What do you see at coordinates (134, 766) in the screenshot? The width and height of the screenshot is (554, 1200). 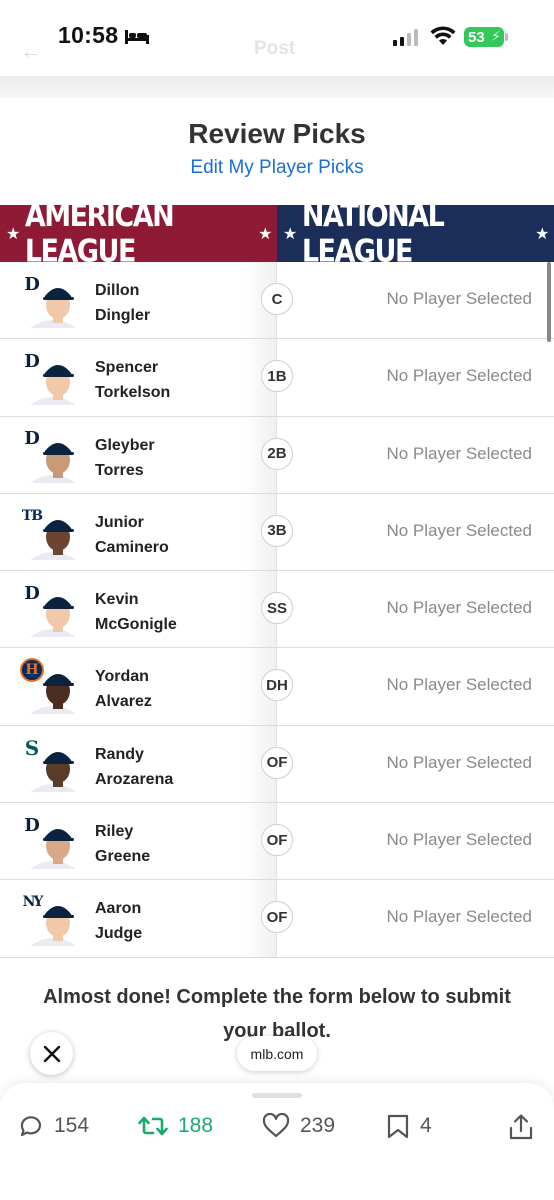 I see `player-name: Randy Arozarena` at bounding box center [134, 766].